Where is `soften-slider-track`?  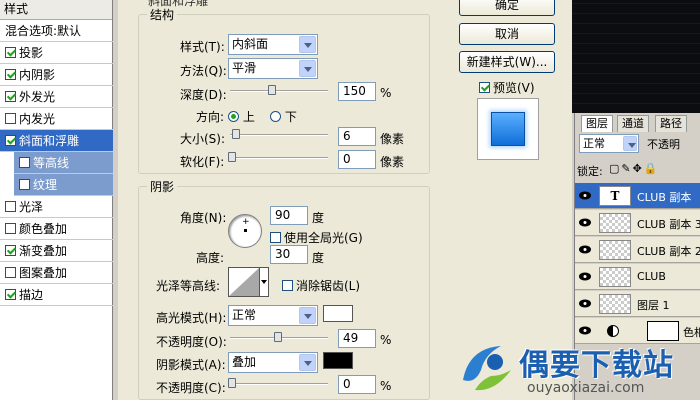
soften-slider-track is located at coordinates (279, 158).